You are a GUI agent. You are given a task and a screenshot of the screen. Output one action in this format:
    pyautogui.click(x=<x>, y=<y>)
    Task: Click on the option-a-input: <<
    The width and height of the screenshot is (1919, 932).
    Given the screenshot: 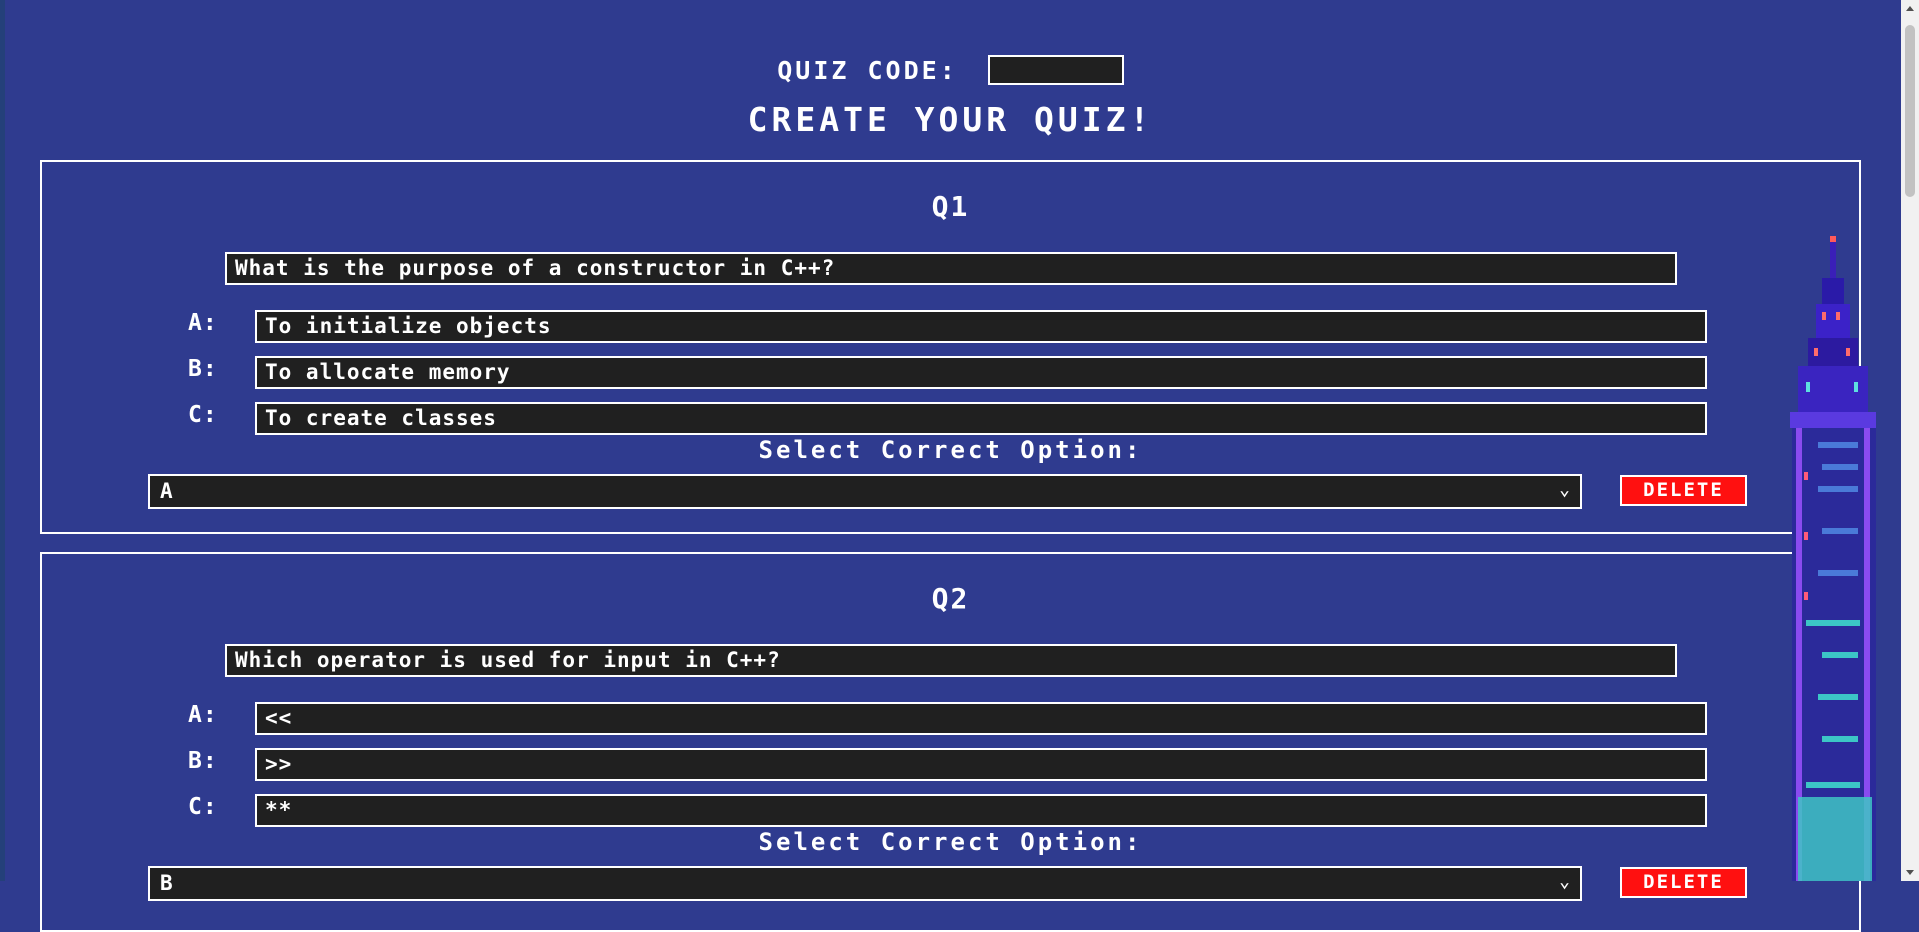 What is the action you would take?
    pyautogui.click(x=981, y=718)
    